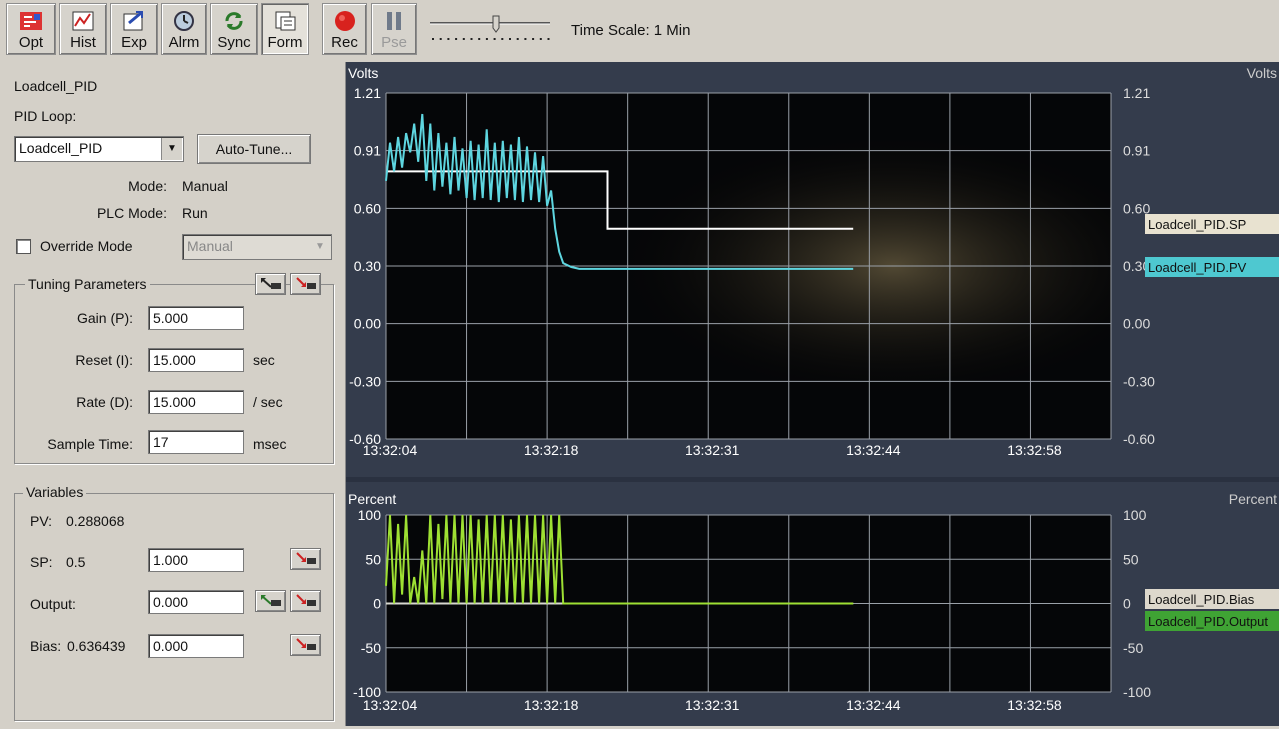 The image size is (1279, 729). What do you see at coordinates (196, 402) in the screenshot?
I see `rate-input: 15.000` at bounding box center [196, 402].